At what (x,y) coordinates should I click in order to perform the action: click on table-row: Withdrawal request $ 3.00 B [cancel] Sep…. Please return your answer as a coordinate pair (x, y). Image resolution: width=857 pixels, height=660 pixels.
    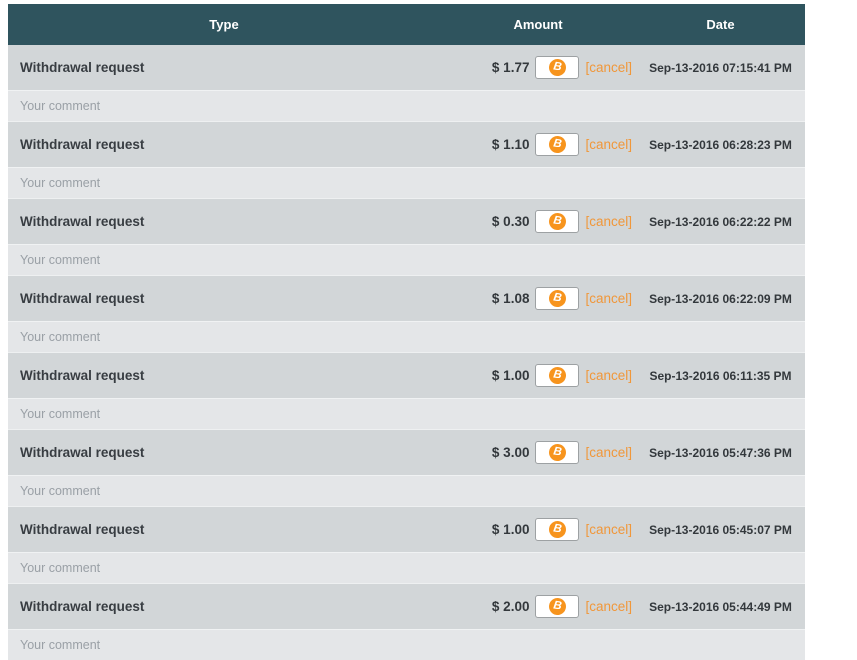
    Looking at the image, I should click on (406, 452).